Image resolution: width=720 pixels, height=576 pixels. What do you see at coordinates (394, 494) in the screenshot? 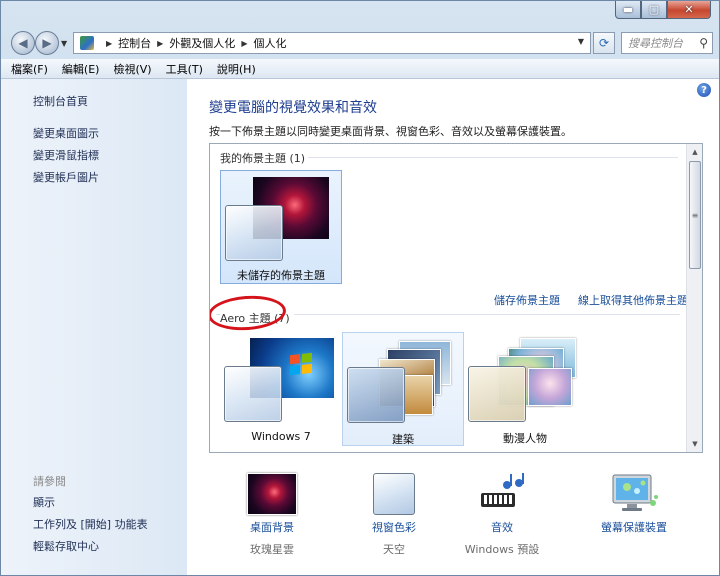
I see `window-color-icon` at bounding box center [394, 494].